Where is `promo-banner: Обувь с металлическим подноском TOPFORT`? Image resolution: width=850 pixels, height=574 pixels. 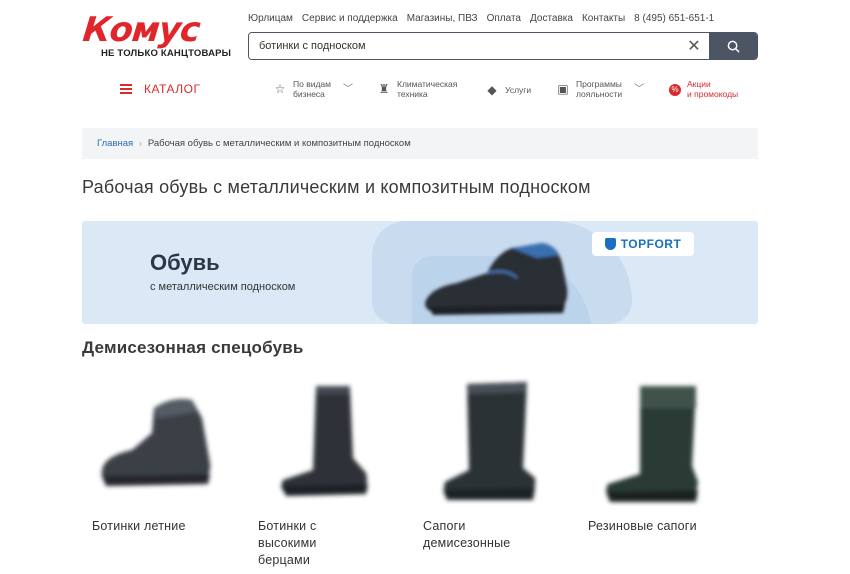
promo-banner: Обувь с металлическим подноском TOPFORT is located at coordinates (420, 272).